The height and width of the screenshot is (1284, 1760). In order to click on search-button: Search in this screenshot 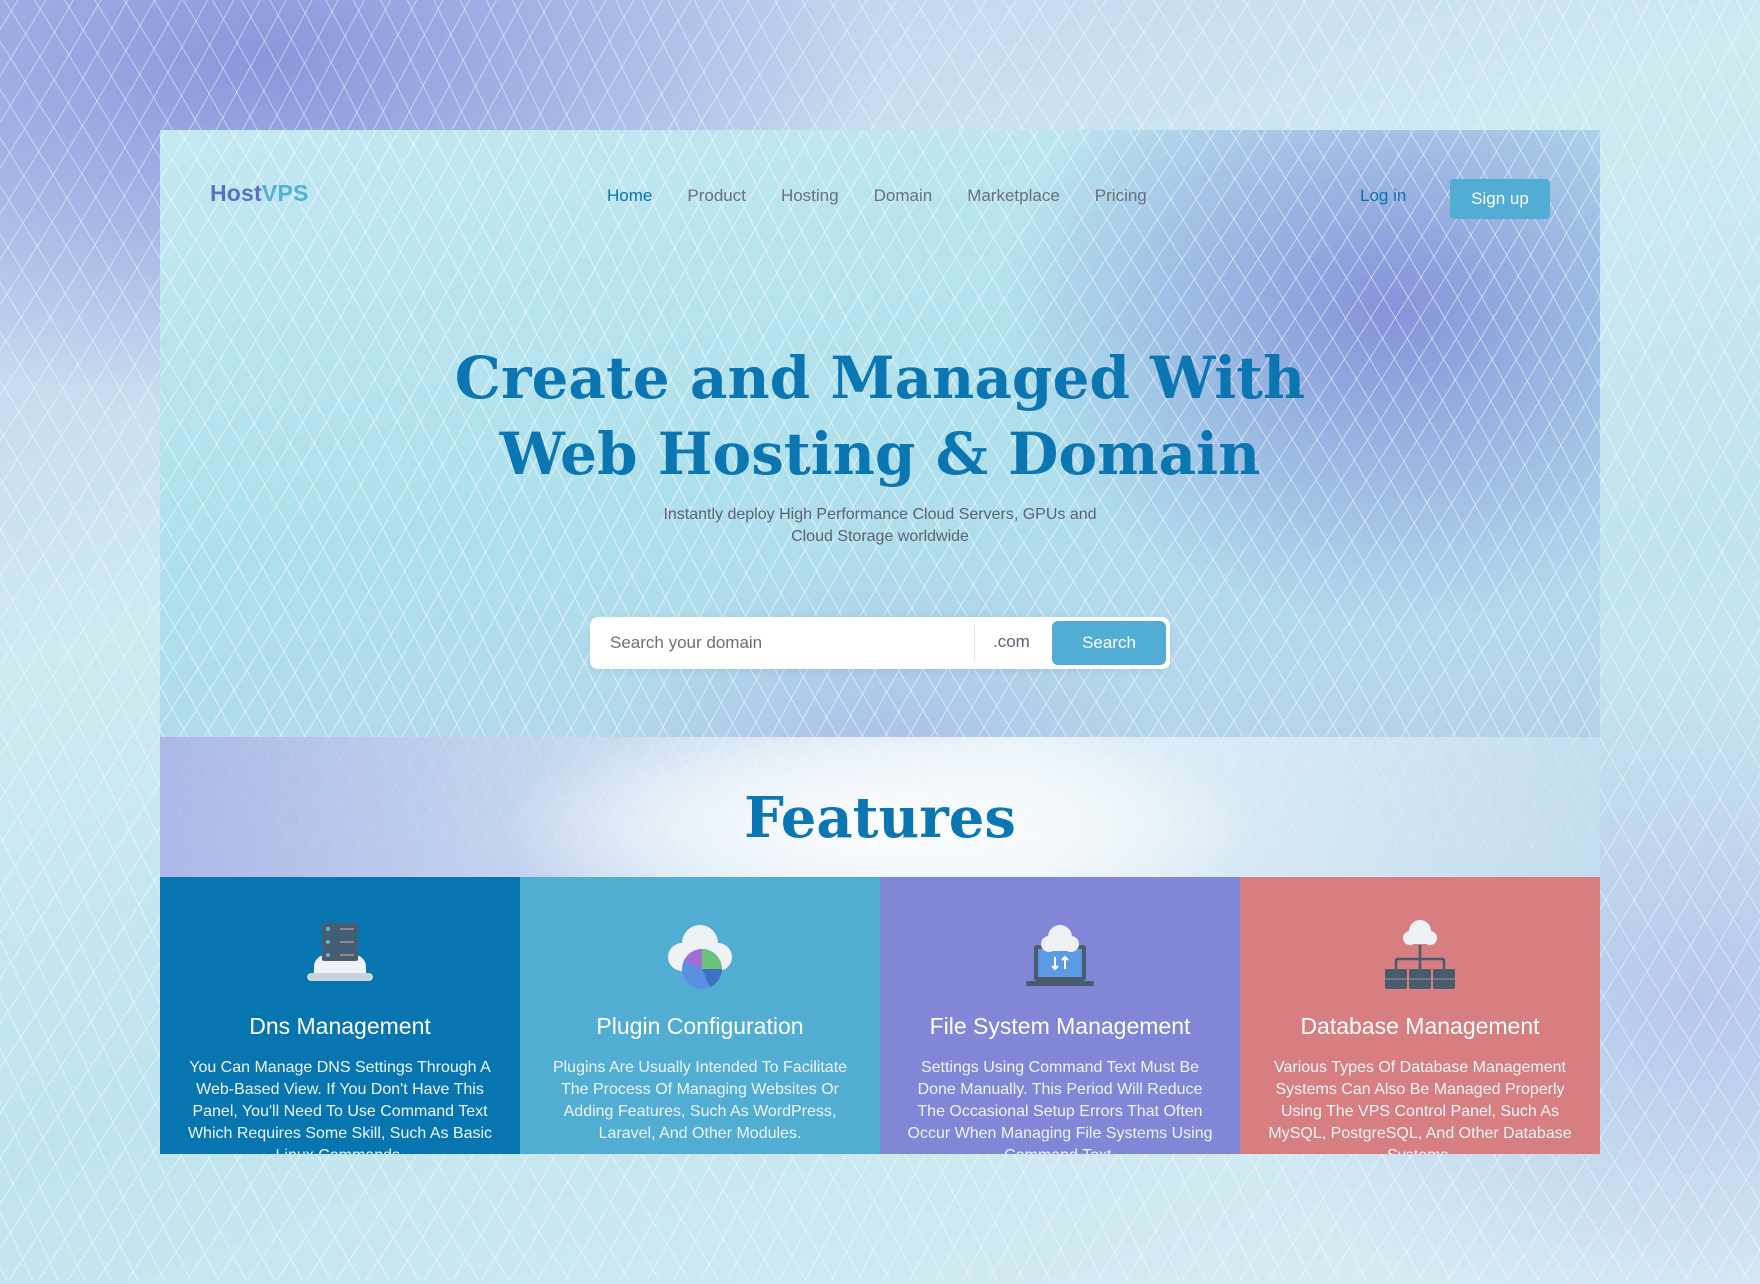, I will do `click(1109, 643)`.